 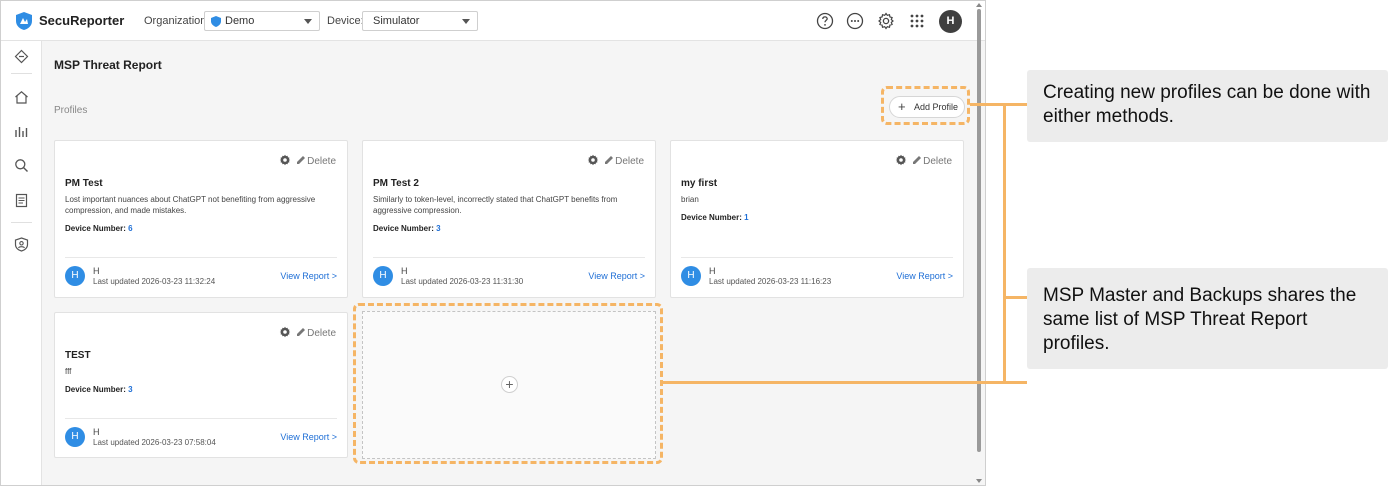 I want to click on profile-description: fff, so click(x=68, y=371).